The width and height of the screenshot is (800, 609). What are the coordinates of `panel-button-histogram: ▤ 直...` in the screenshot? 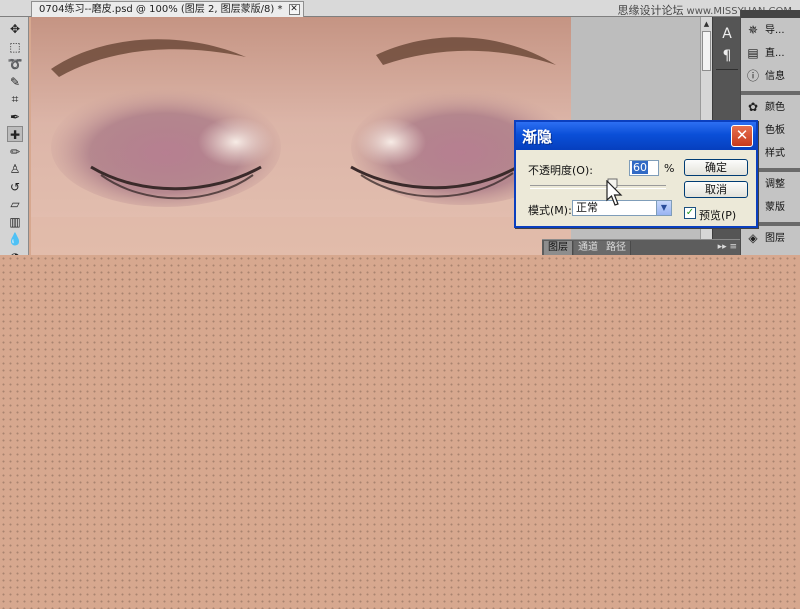 It's located at (772, 54).